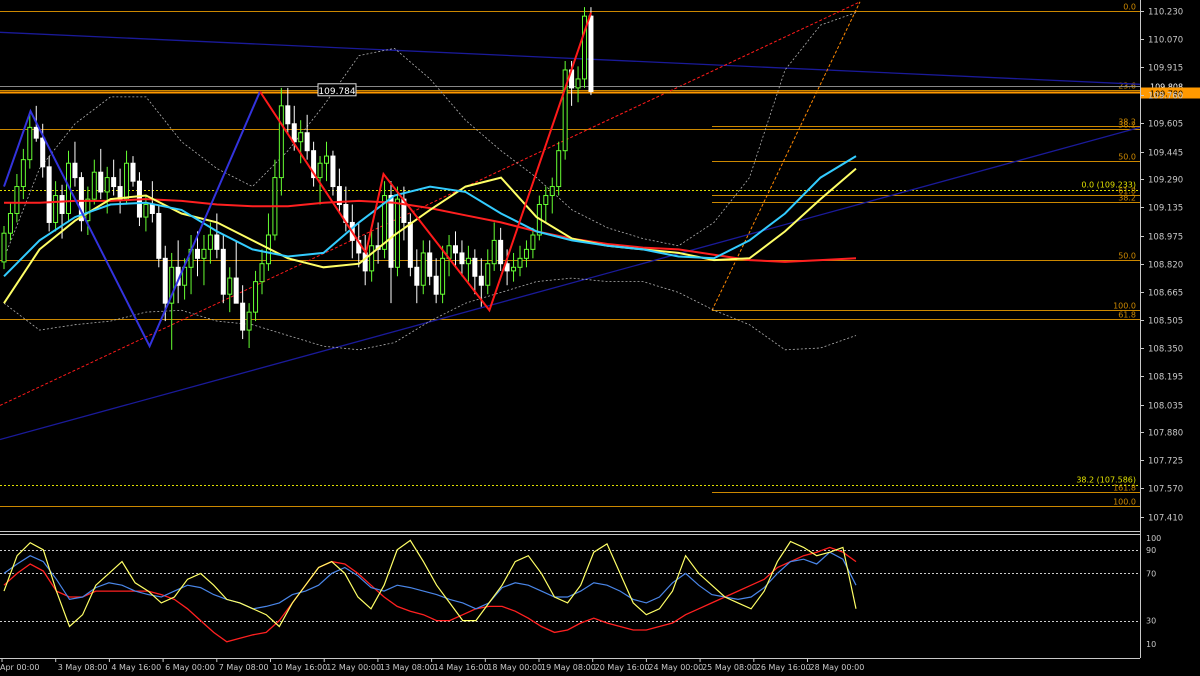  Describe the element at coordinates (514, 667) in the screenshot. I see `time-tick-label: 18 May 00:00` at that location.